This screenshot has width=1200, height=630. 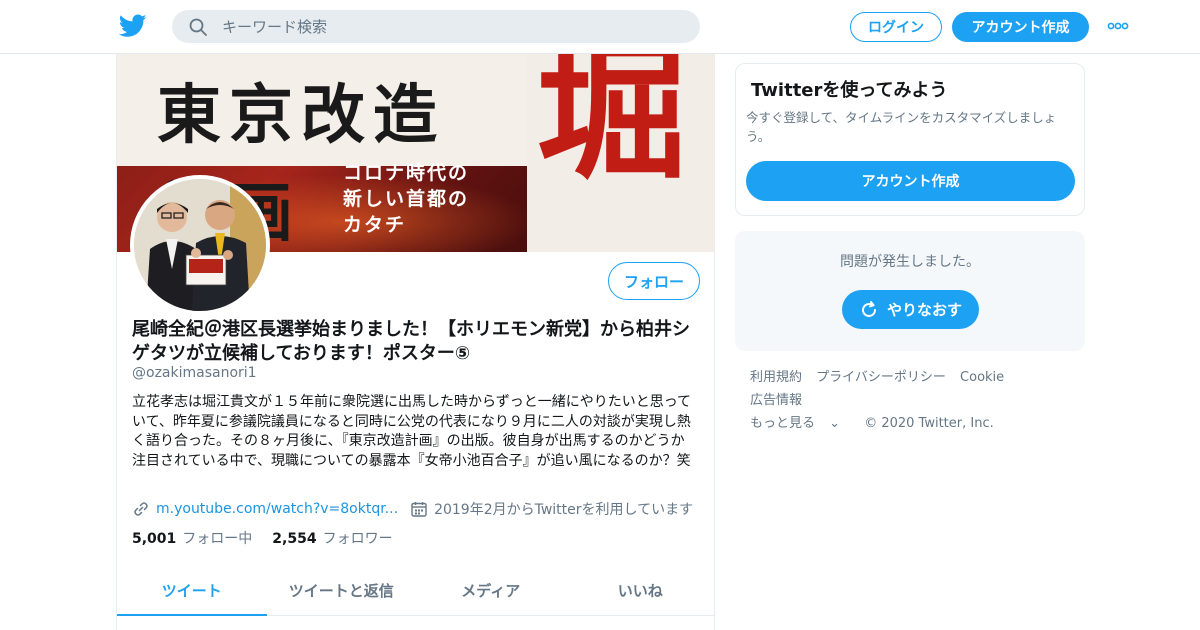 I want to click on profile-stats: 5,001 フォロー中 2,554 フォロワー, so click(x=272, y=538).